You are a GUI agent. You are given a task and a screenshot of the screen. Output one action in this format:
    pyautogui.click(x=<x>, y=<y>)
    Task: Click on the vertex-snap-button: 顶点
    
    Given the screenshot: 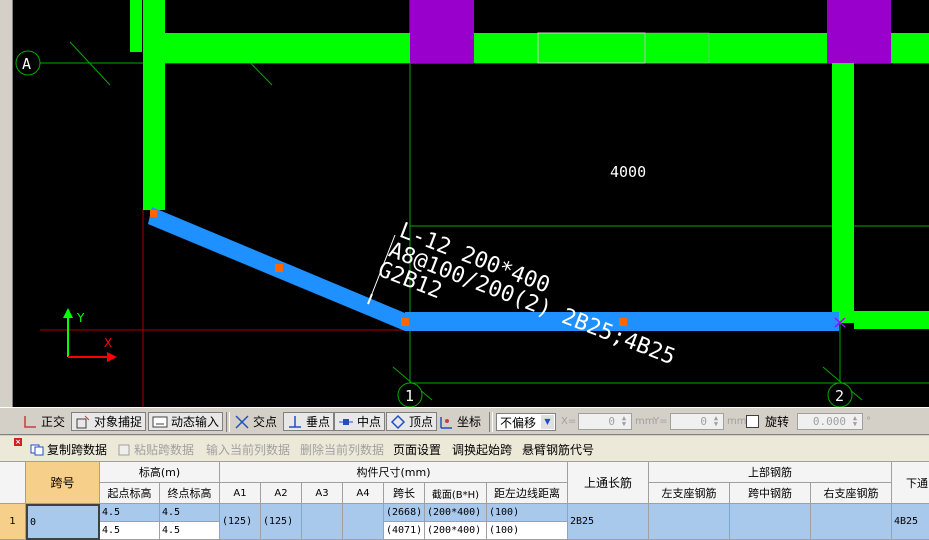 What is the action you would take?
    pyautogui.click(x=412, y=421)
    